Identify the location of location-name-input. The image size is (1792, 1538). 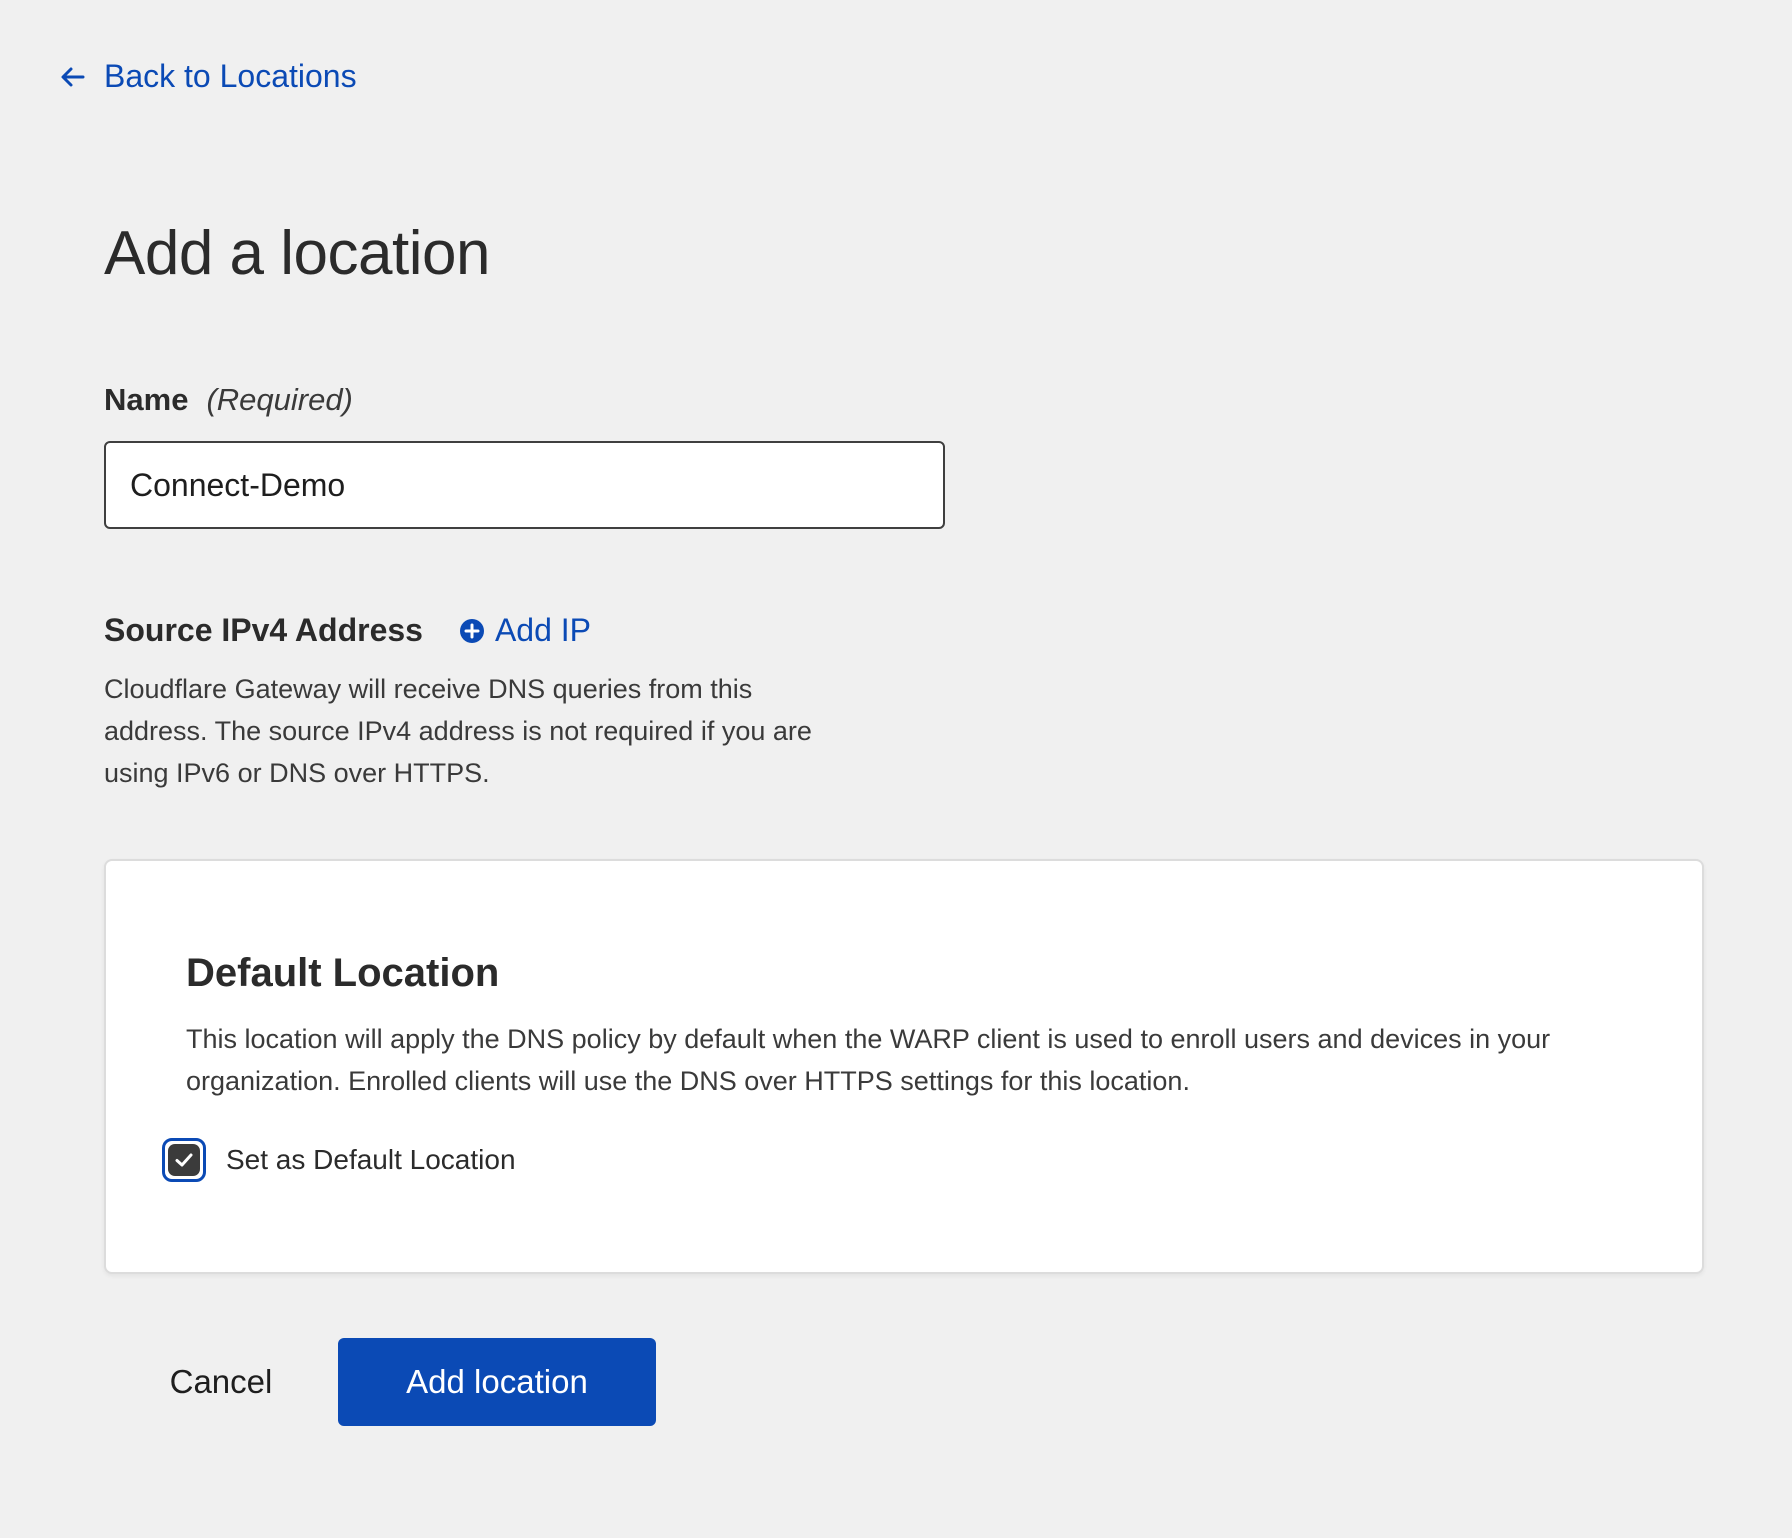
(524, 485).